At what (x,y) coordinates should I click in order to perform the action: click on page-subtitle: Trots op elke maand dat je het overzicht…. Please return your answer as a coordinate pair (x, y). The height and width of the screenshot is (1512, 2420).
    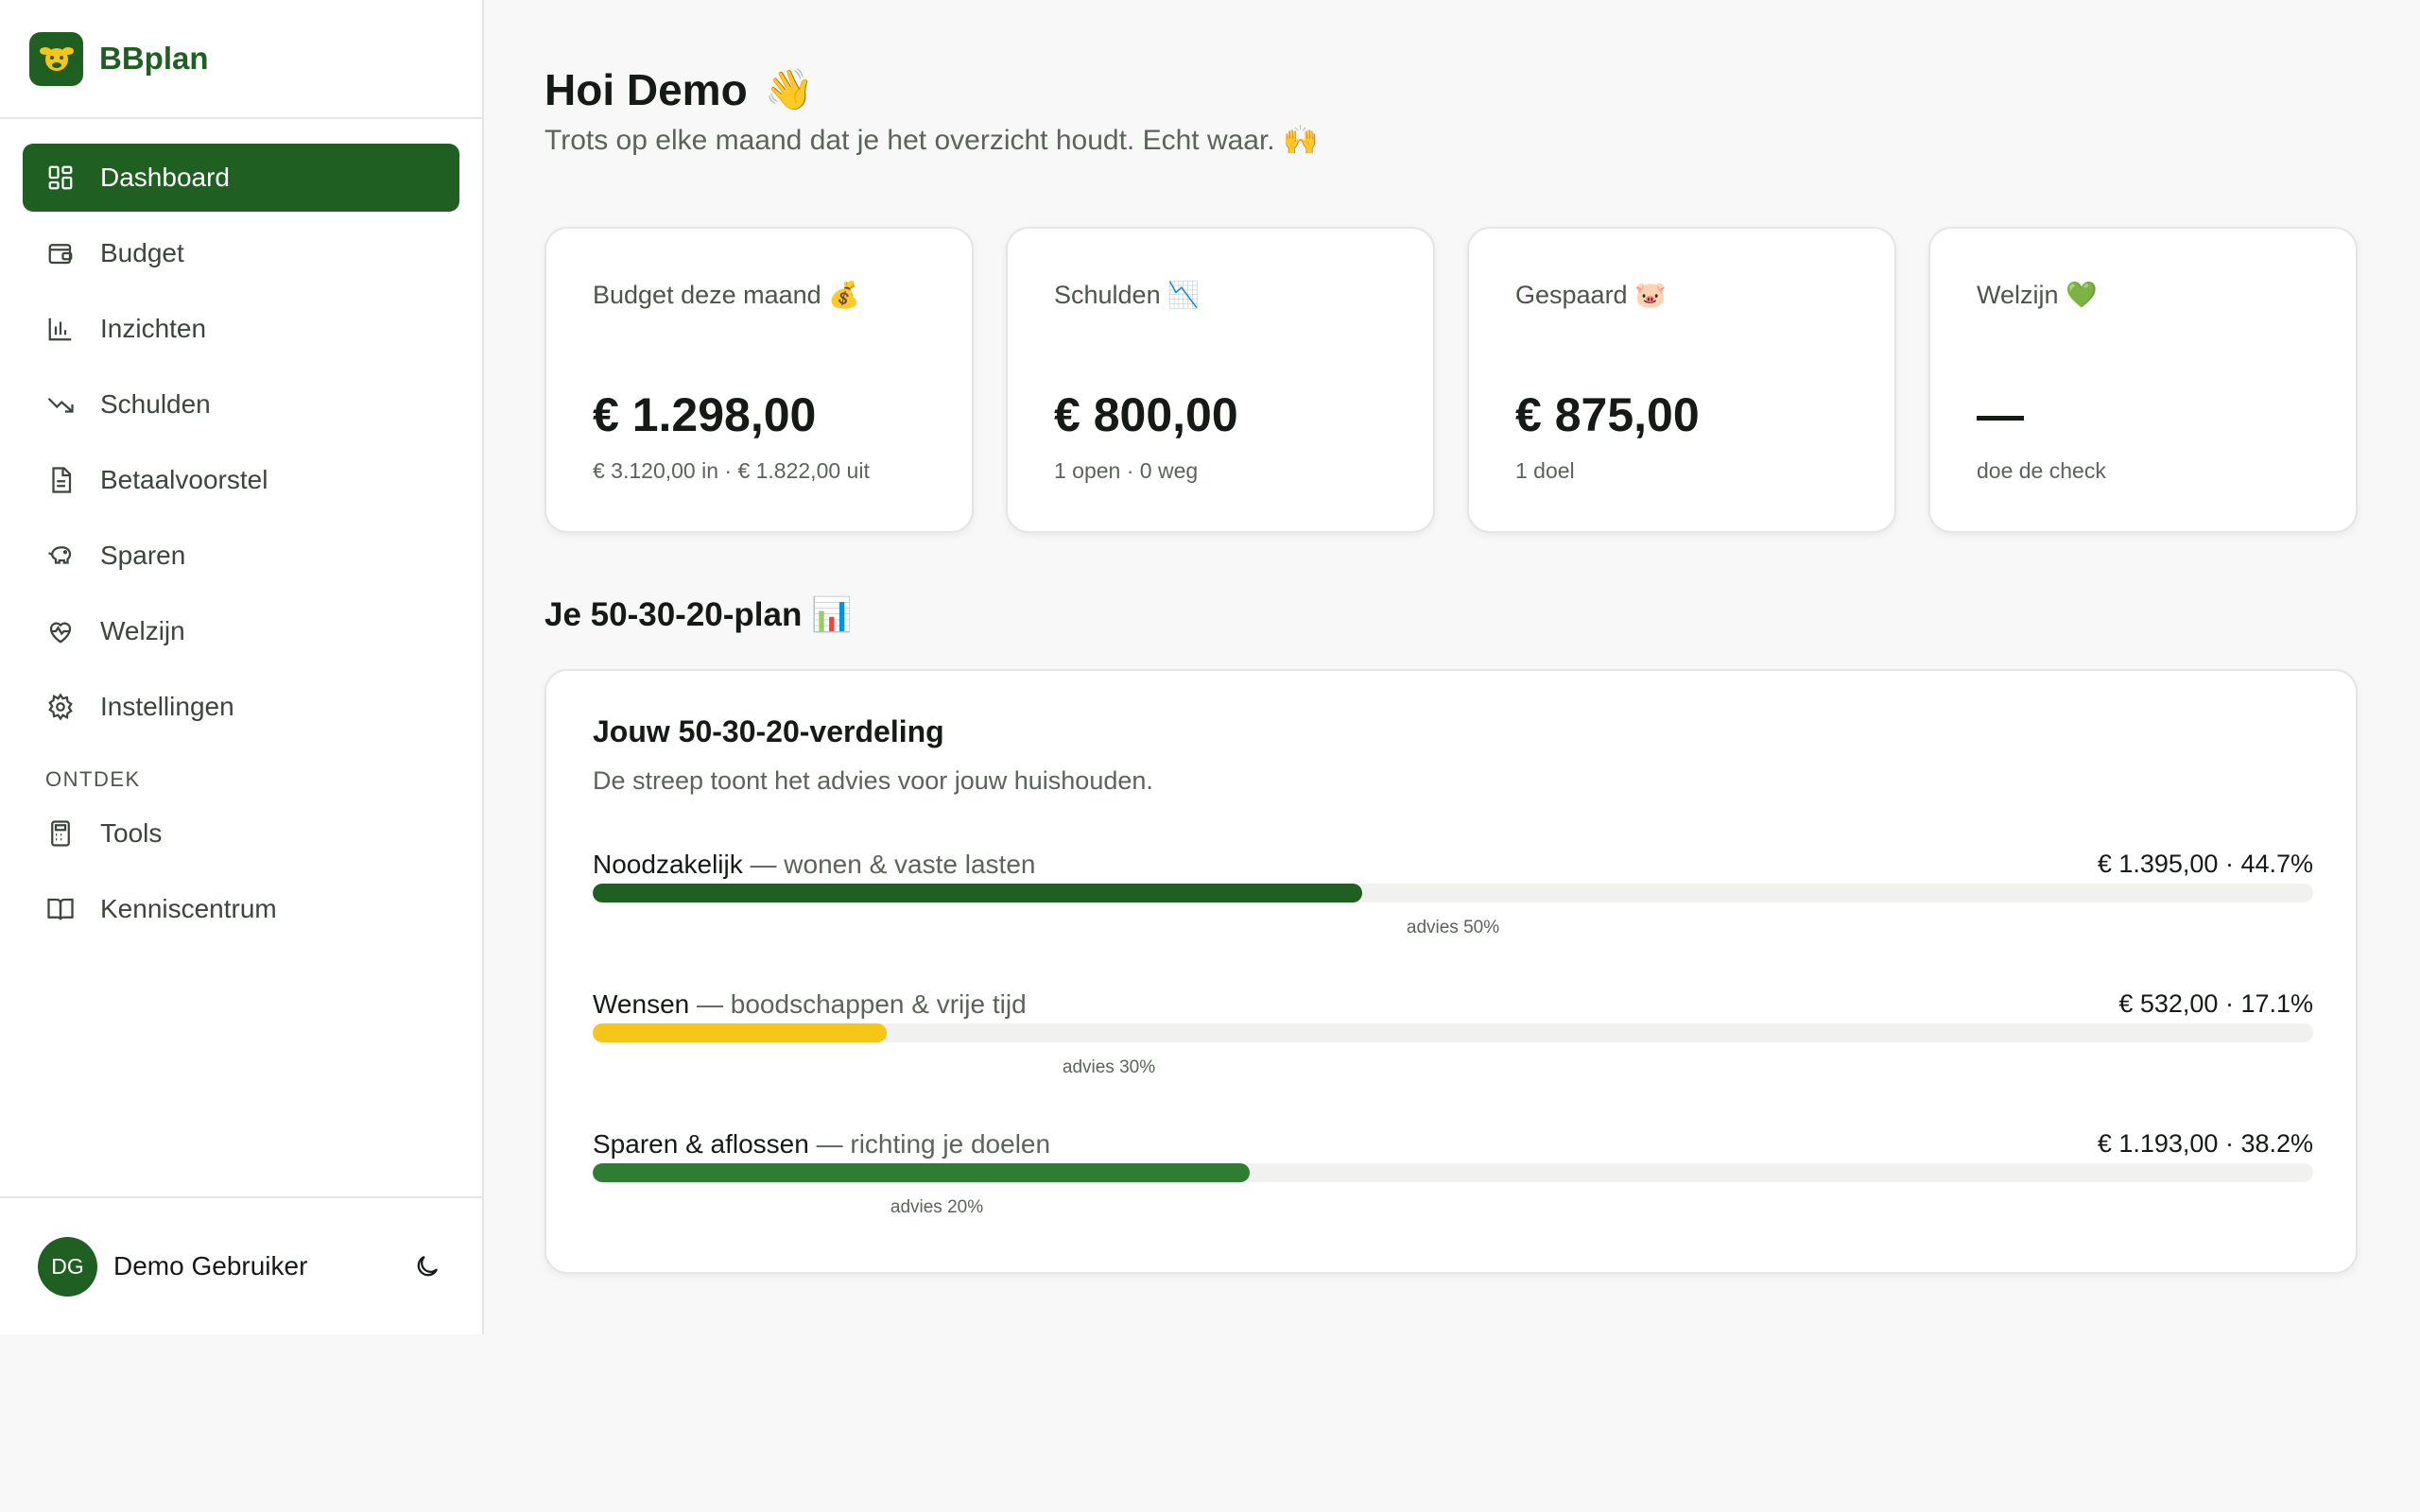
    Looking at the image, I should click on (931, 140).